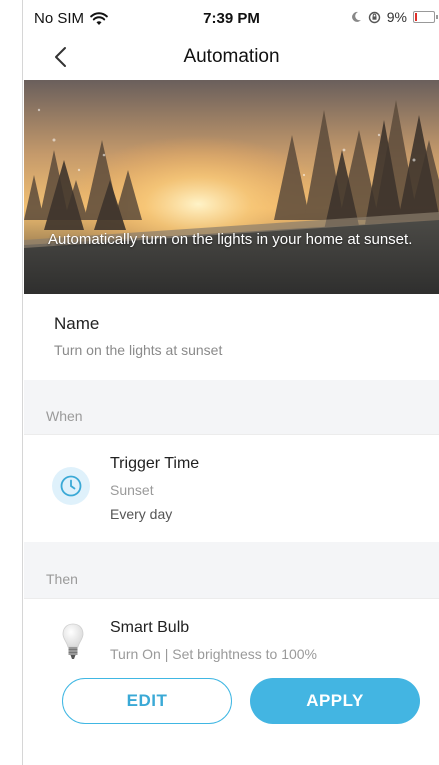 This screenshot has height=765, width=439. Describe the element at coordinates (214, 654) in the screenshot. I see `action-description: Turn On | Set brightness to 100%` at that location.